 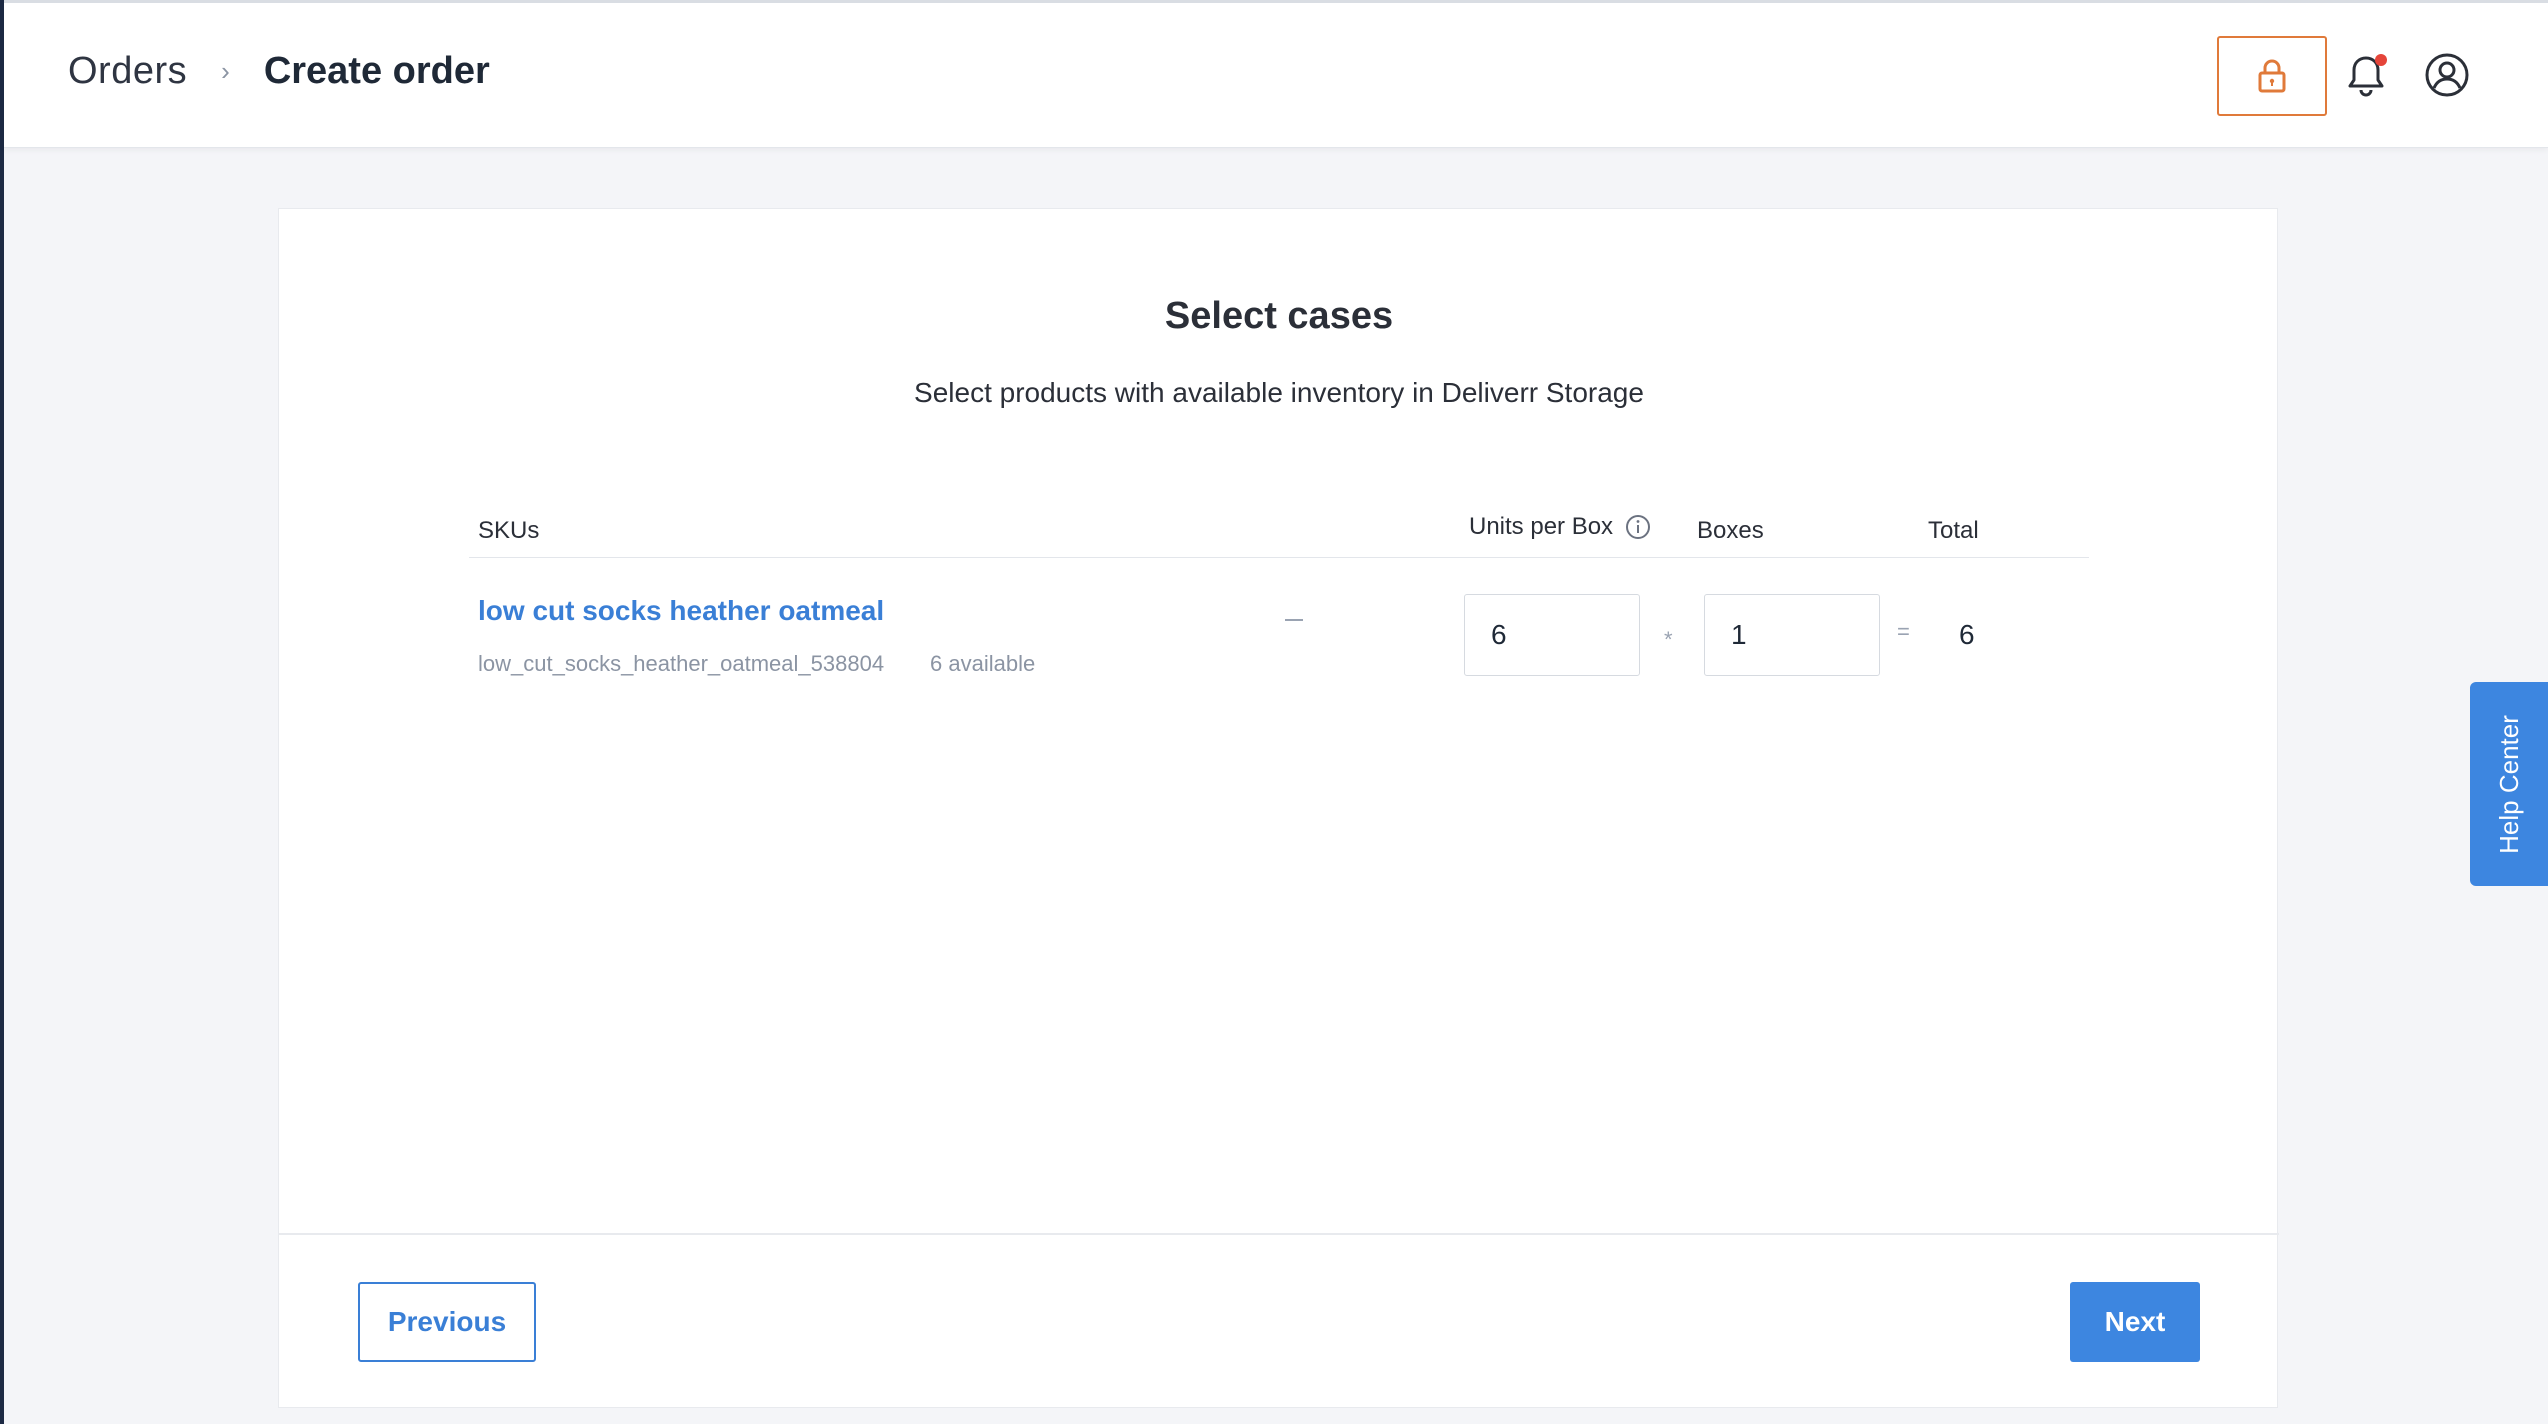 What do you see at coordinates (1953, 530) in the screenshot?
I see `column-header-total: Total` at bounding box center [1953, 530].